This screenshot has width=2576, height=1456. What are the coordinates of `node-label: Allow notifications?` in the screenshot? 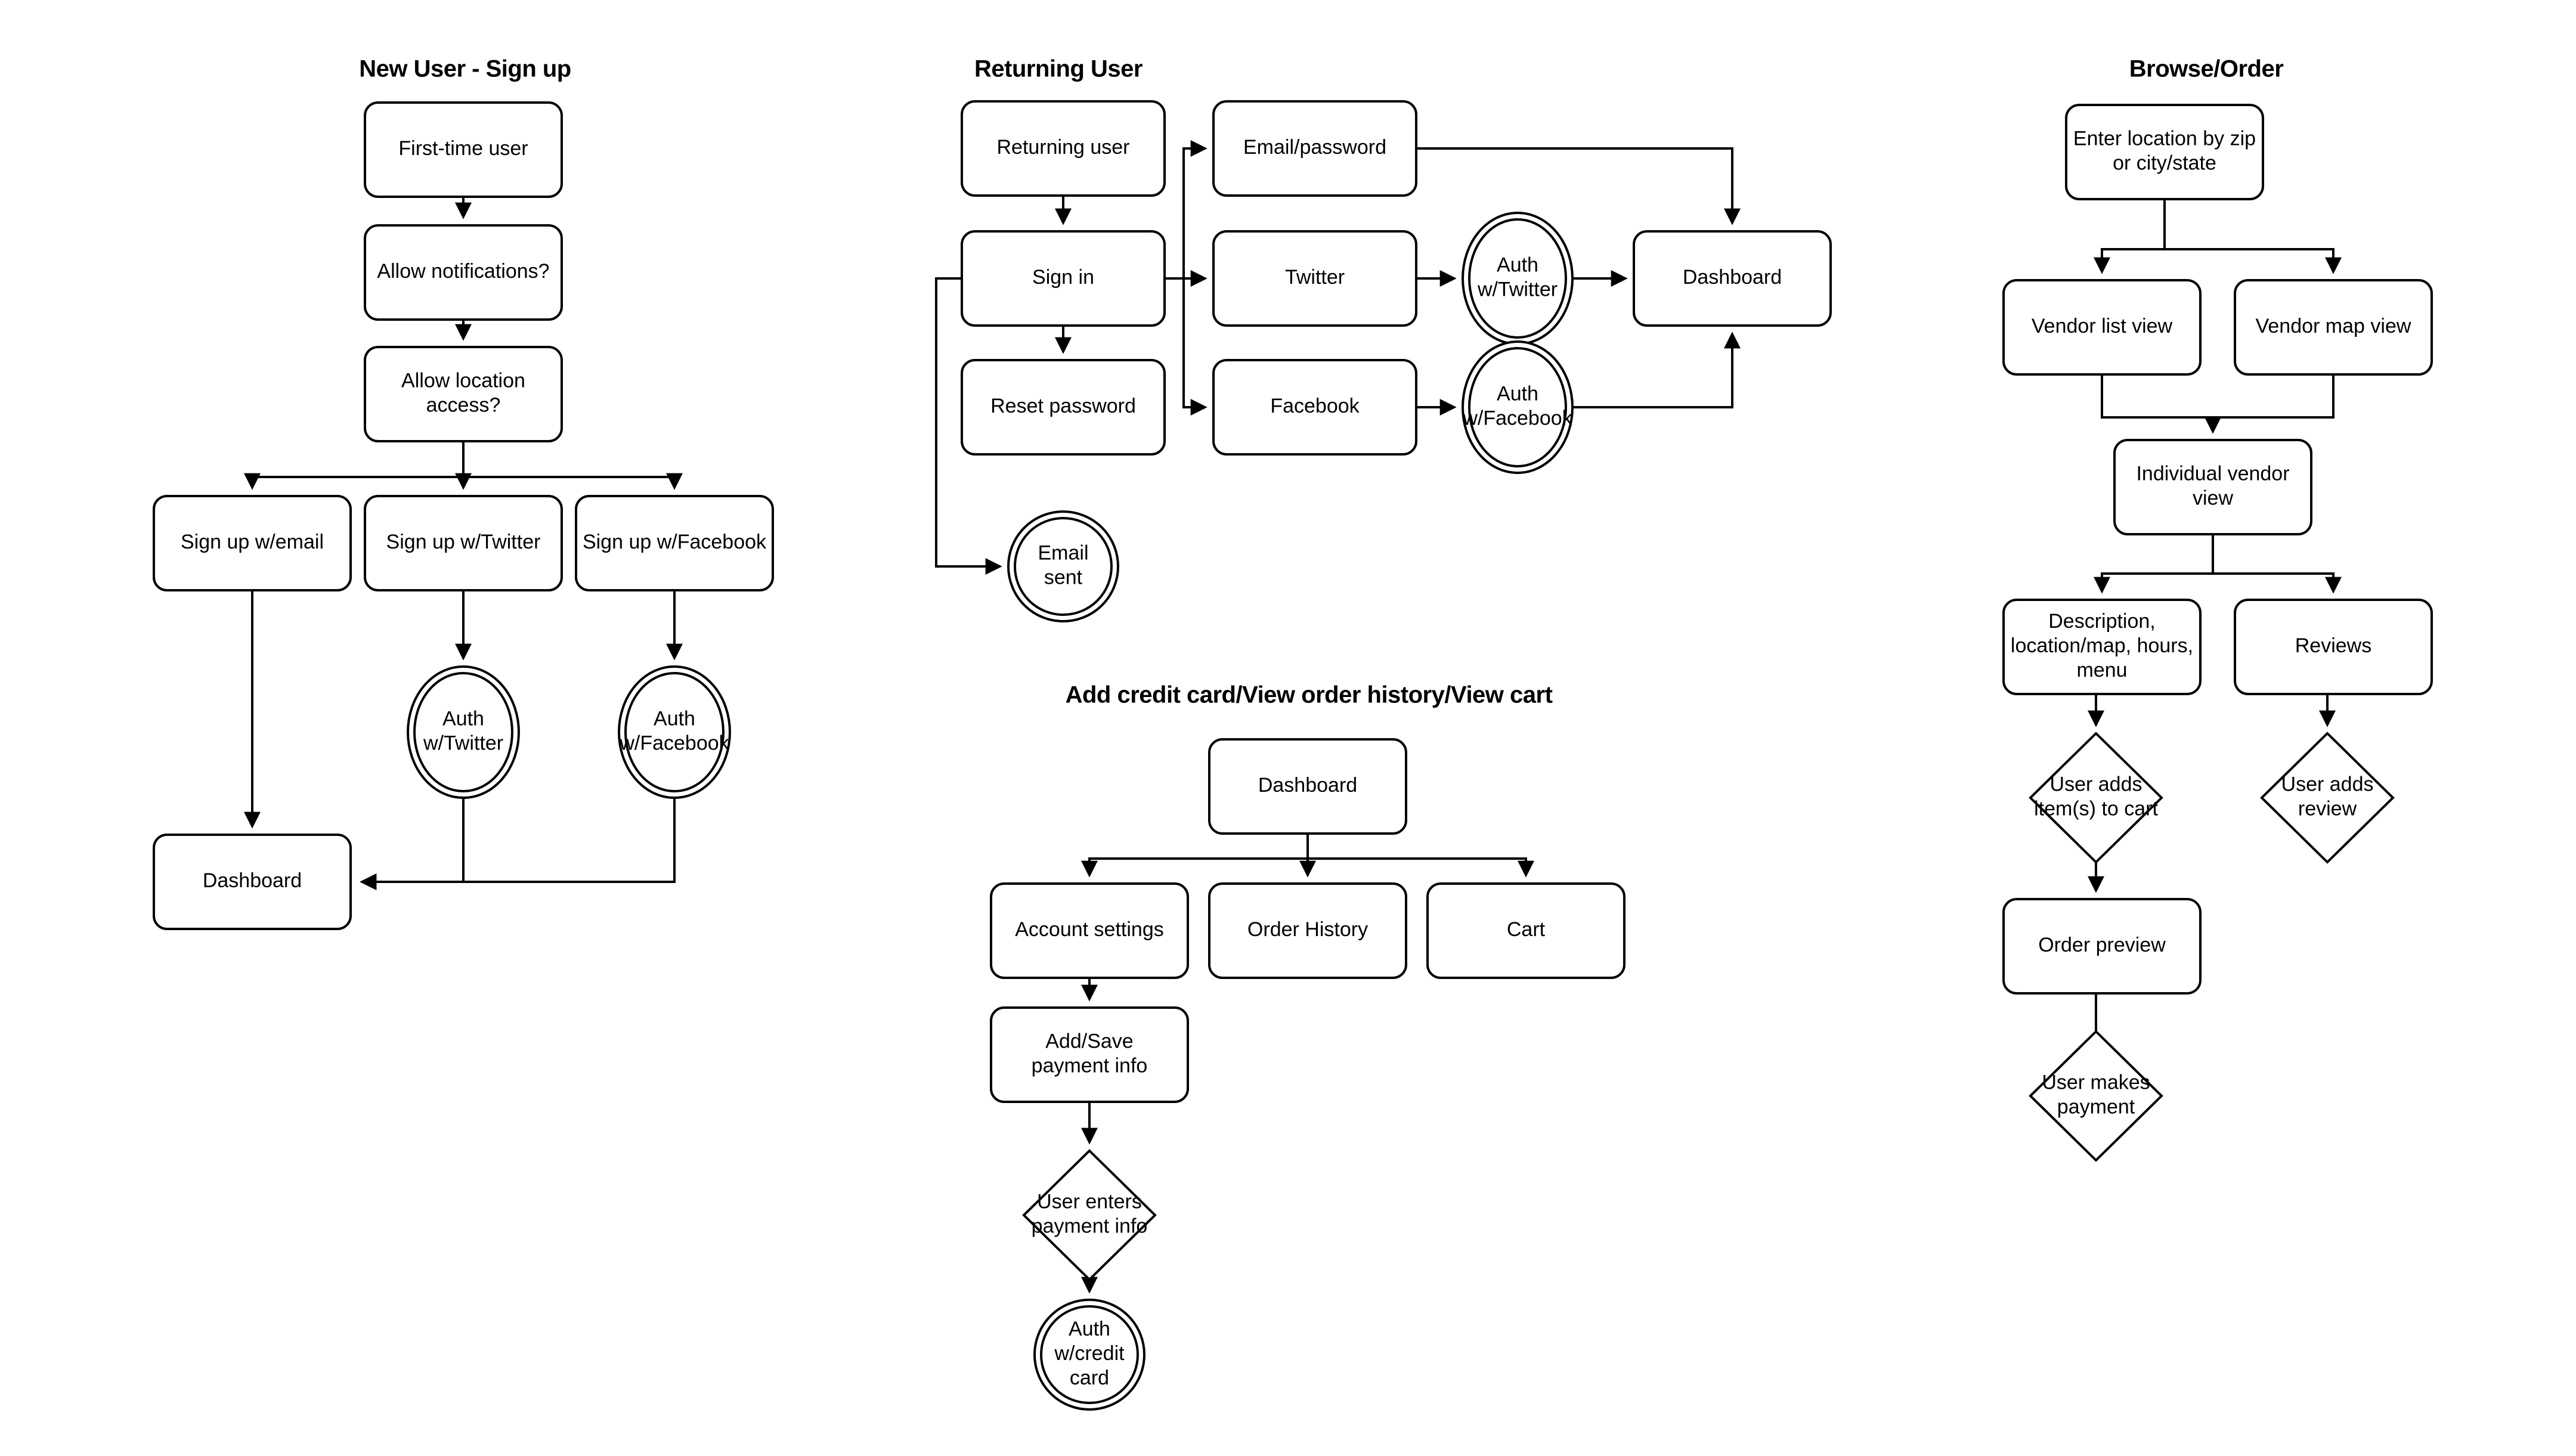 It's located at (463, 271).